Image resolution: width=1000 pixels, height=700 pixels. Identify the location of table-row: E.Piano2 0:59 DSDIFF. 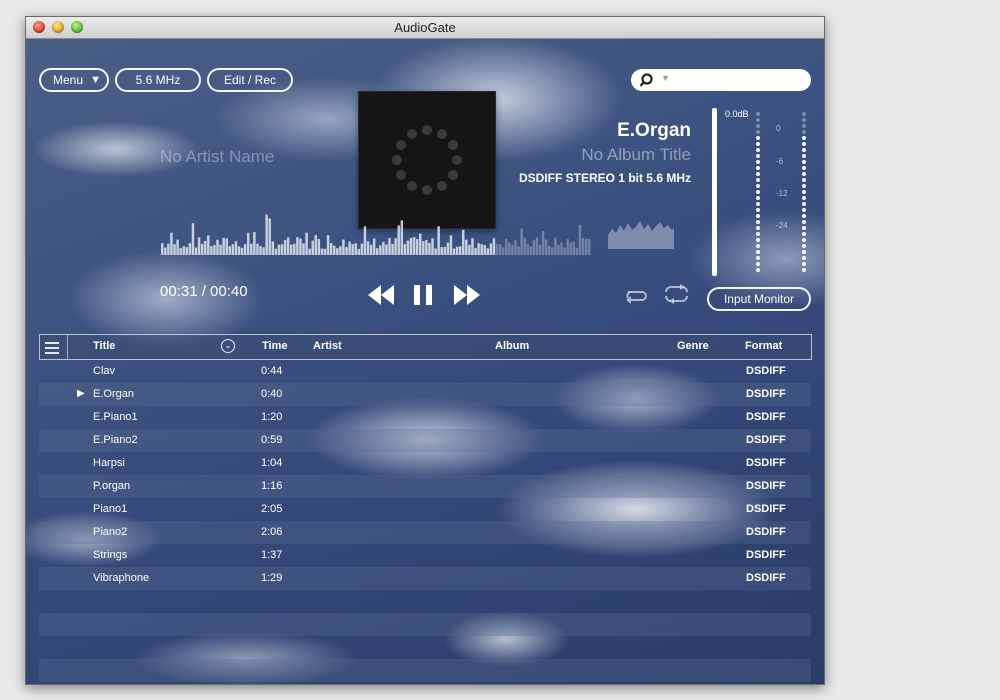
(425, 440).